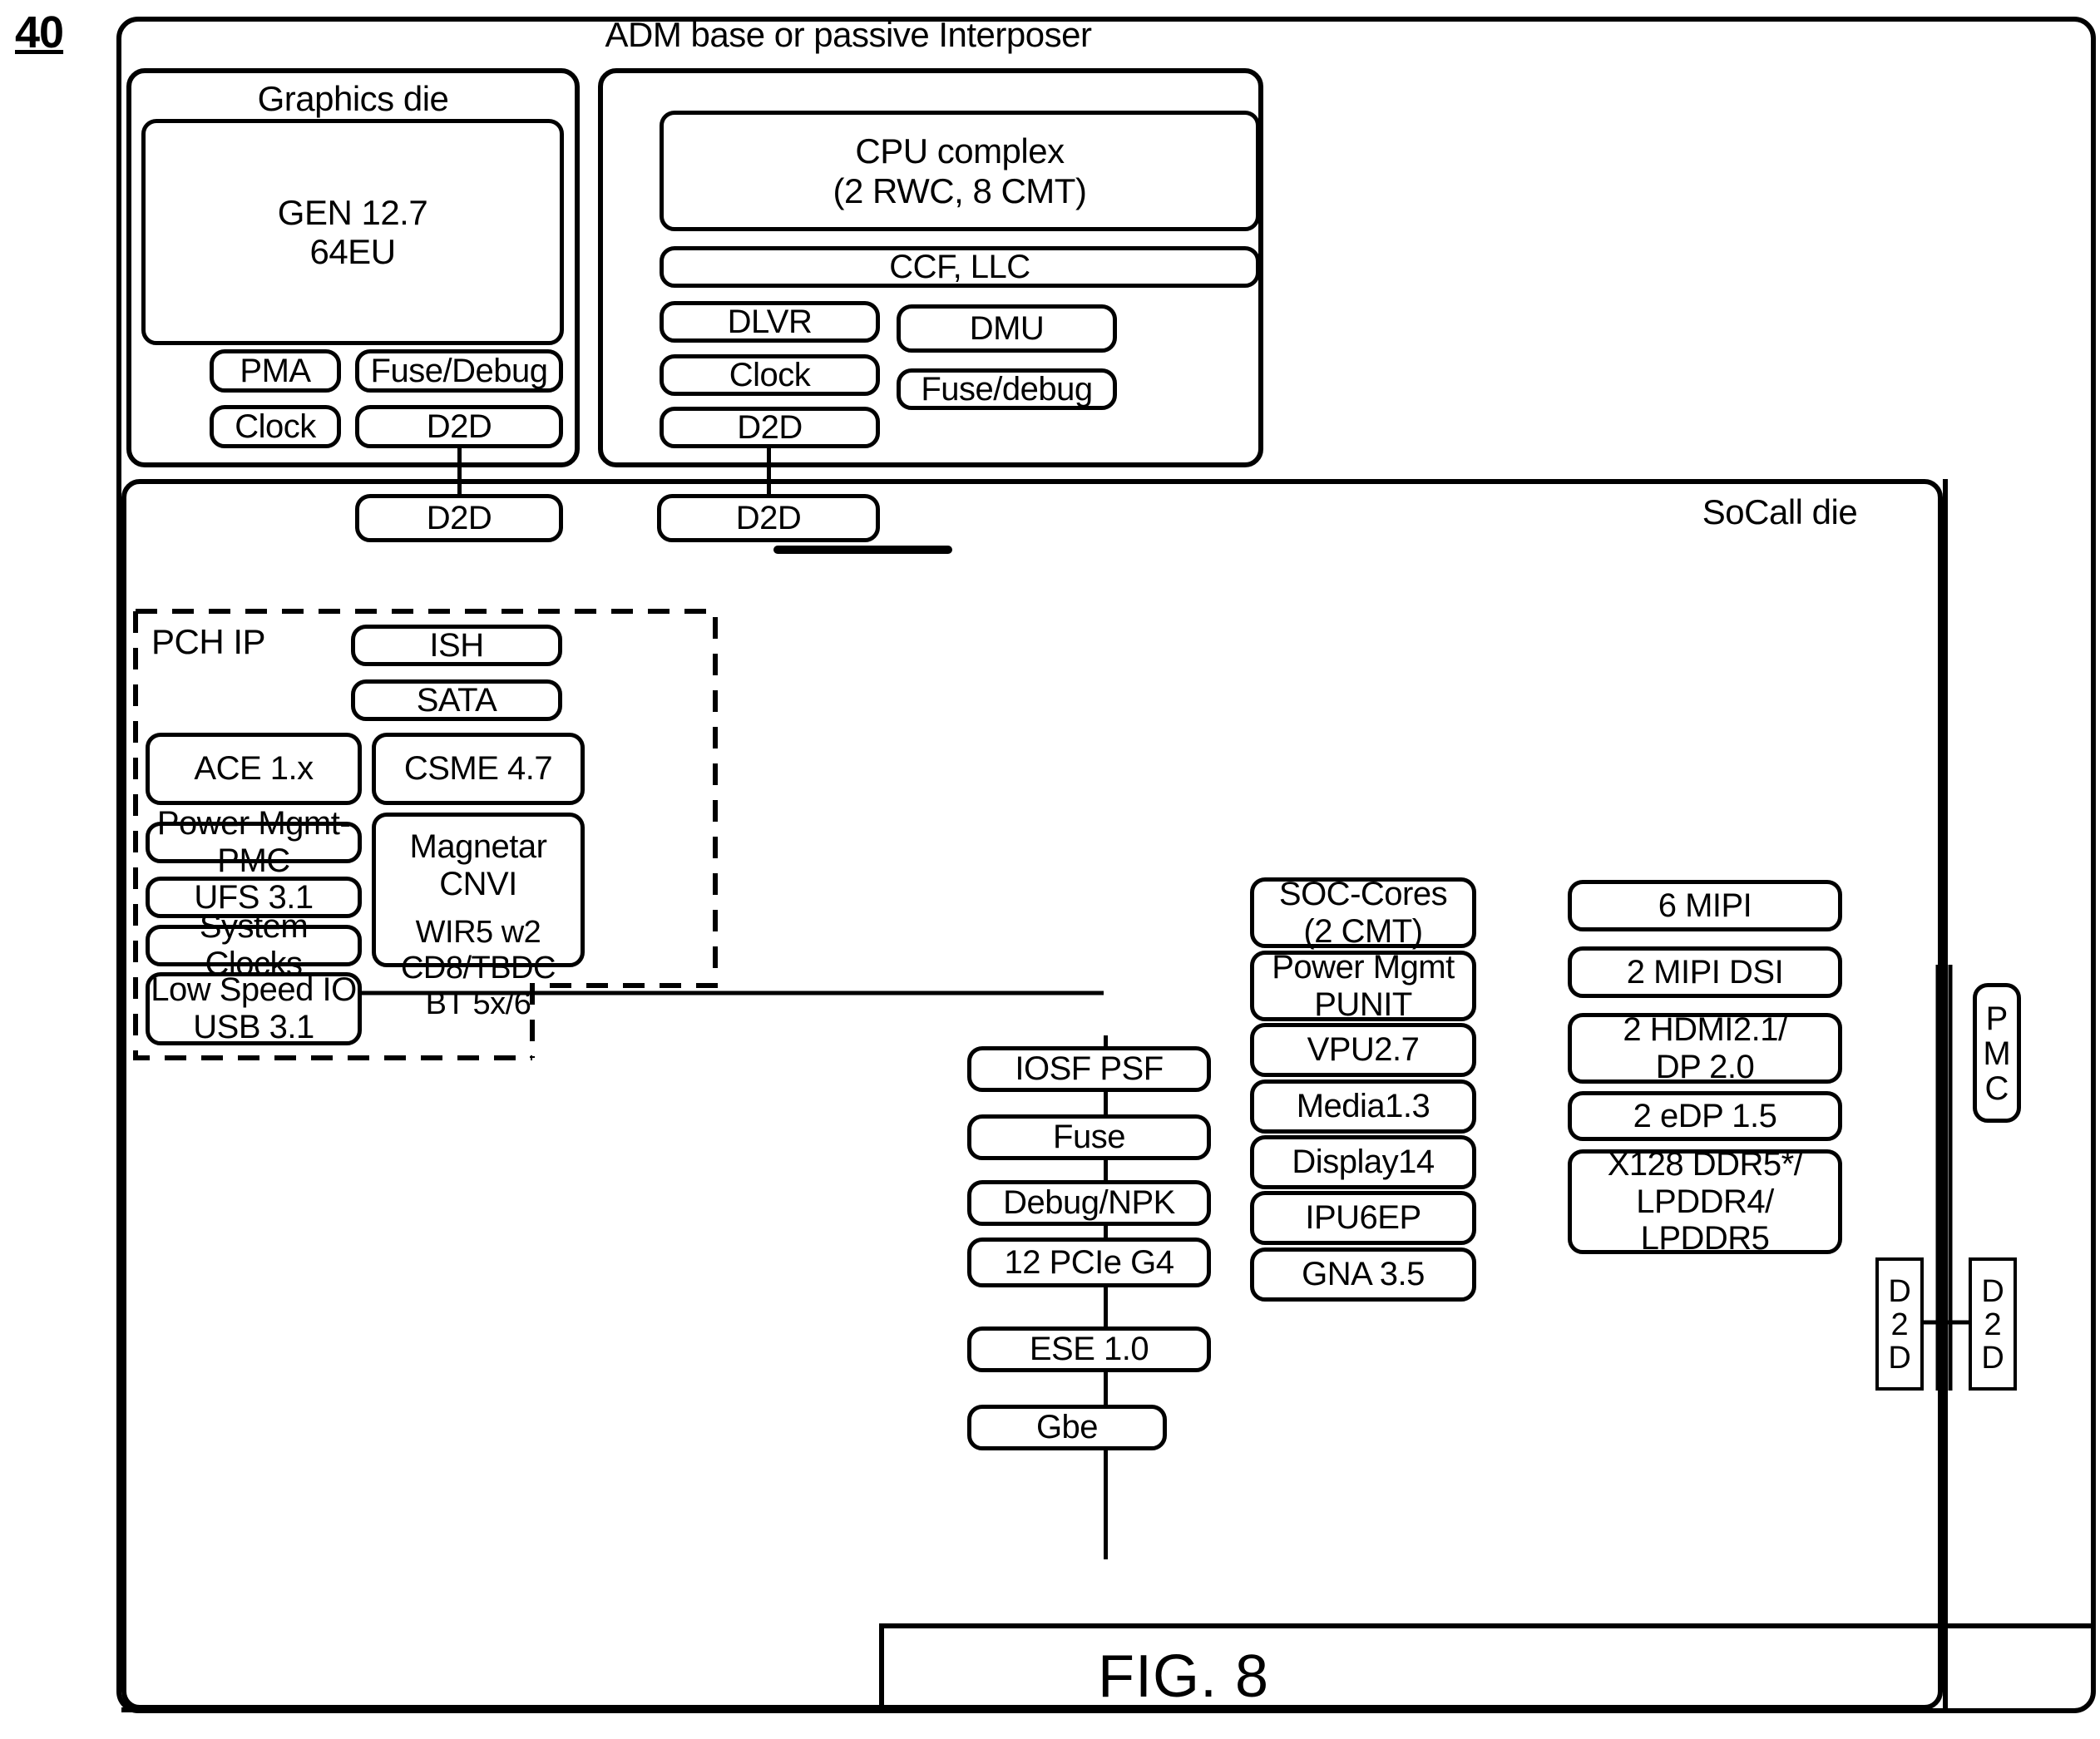 Image resolution: width=2100 pixels, height=1739 pixels. Describe the element at coordinates (1067, 1428) in the screenshot. I see `soc-gbe-block: Gbe` at that location.